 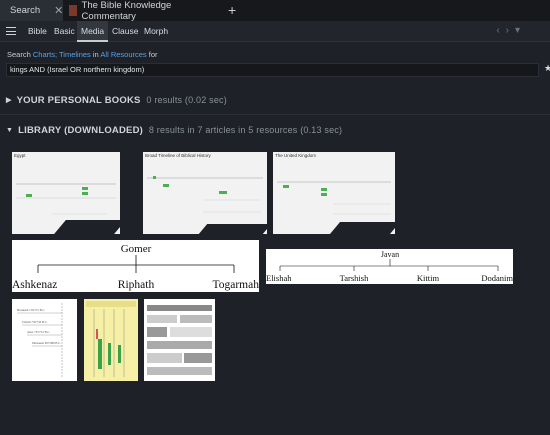 I want to click on tab-clause: Clause, so click(x=125, y=31).